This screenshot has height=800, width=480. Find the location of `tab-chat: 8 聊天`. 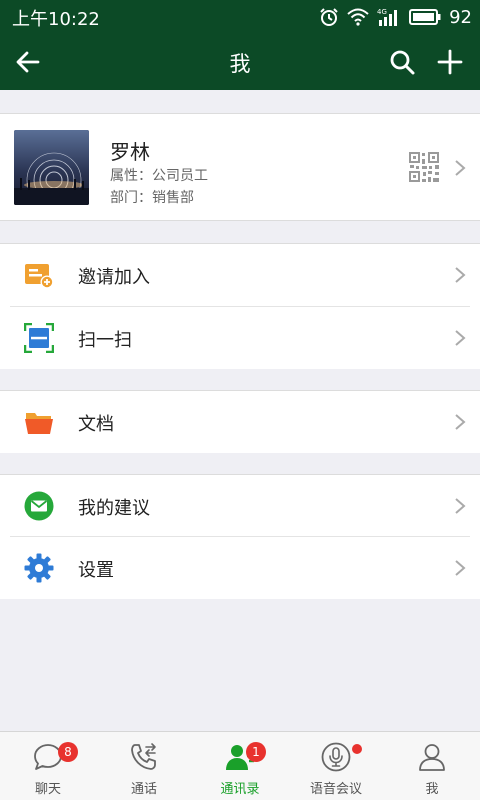

tab-chat: 8 聊天 is located at coordinates (48, 766).